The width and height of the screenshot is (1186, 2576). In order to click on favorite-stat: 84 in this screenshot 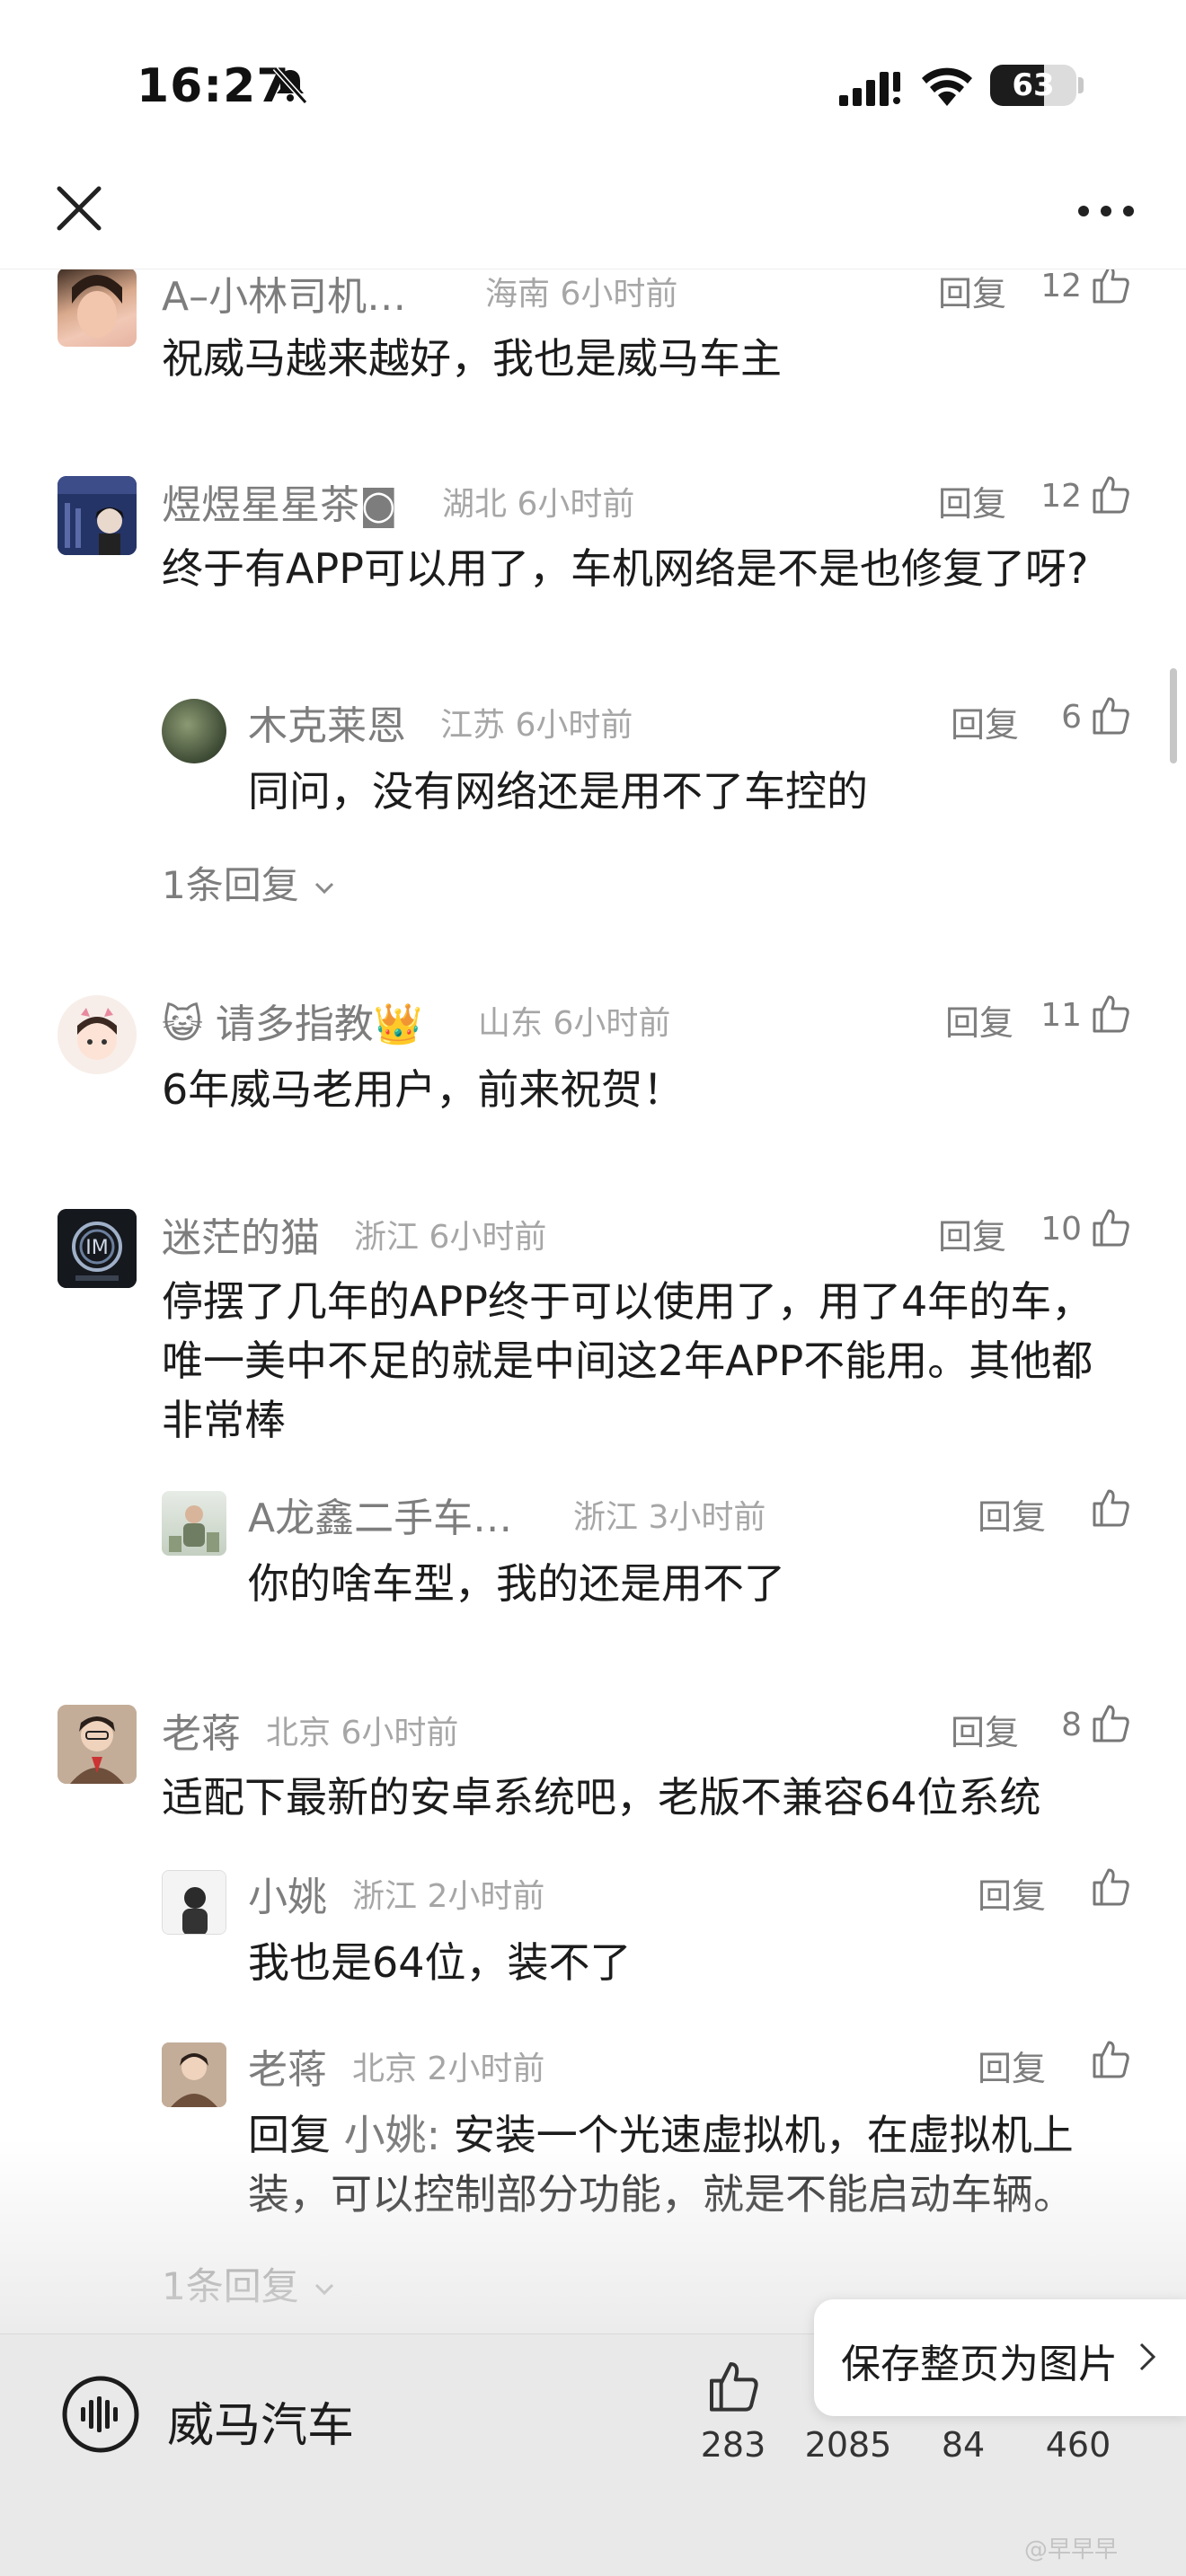, I will do `click(963, 2445)`.